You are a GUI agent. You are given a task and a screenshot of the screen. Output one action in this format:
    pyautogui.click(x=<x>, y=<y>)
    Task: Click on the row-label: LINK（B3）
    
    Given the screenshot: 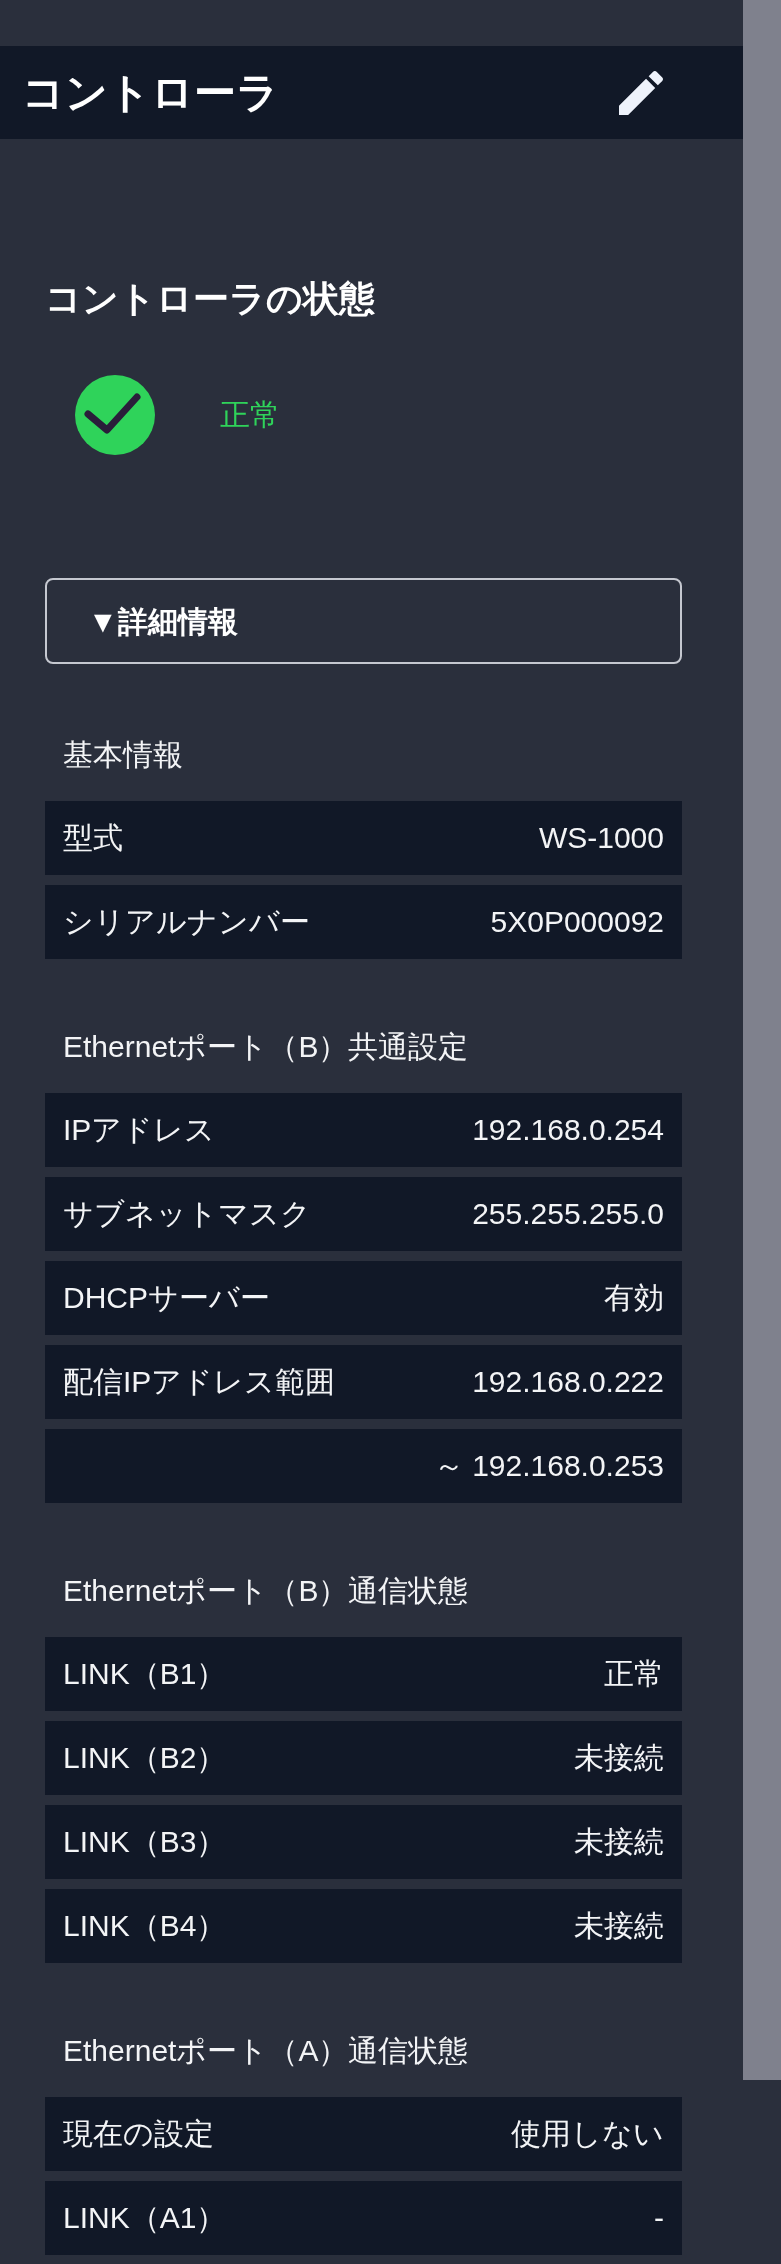 What is the action you would take?
    pyautogui.click(x=145, y=1842)
    